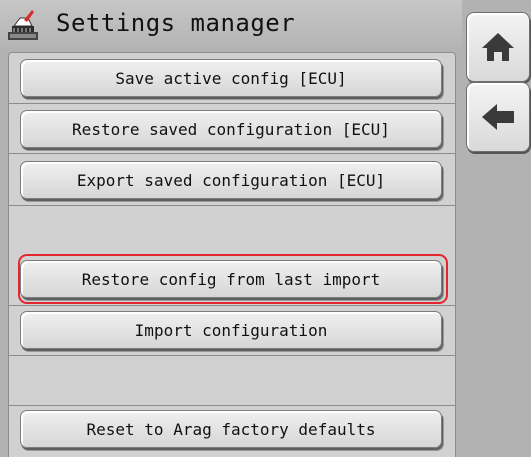  What do you see at coordinates (231, 330) in the screenshot?
I see `import-configuration-button: Import configuration` at bounding box center [231, 330].